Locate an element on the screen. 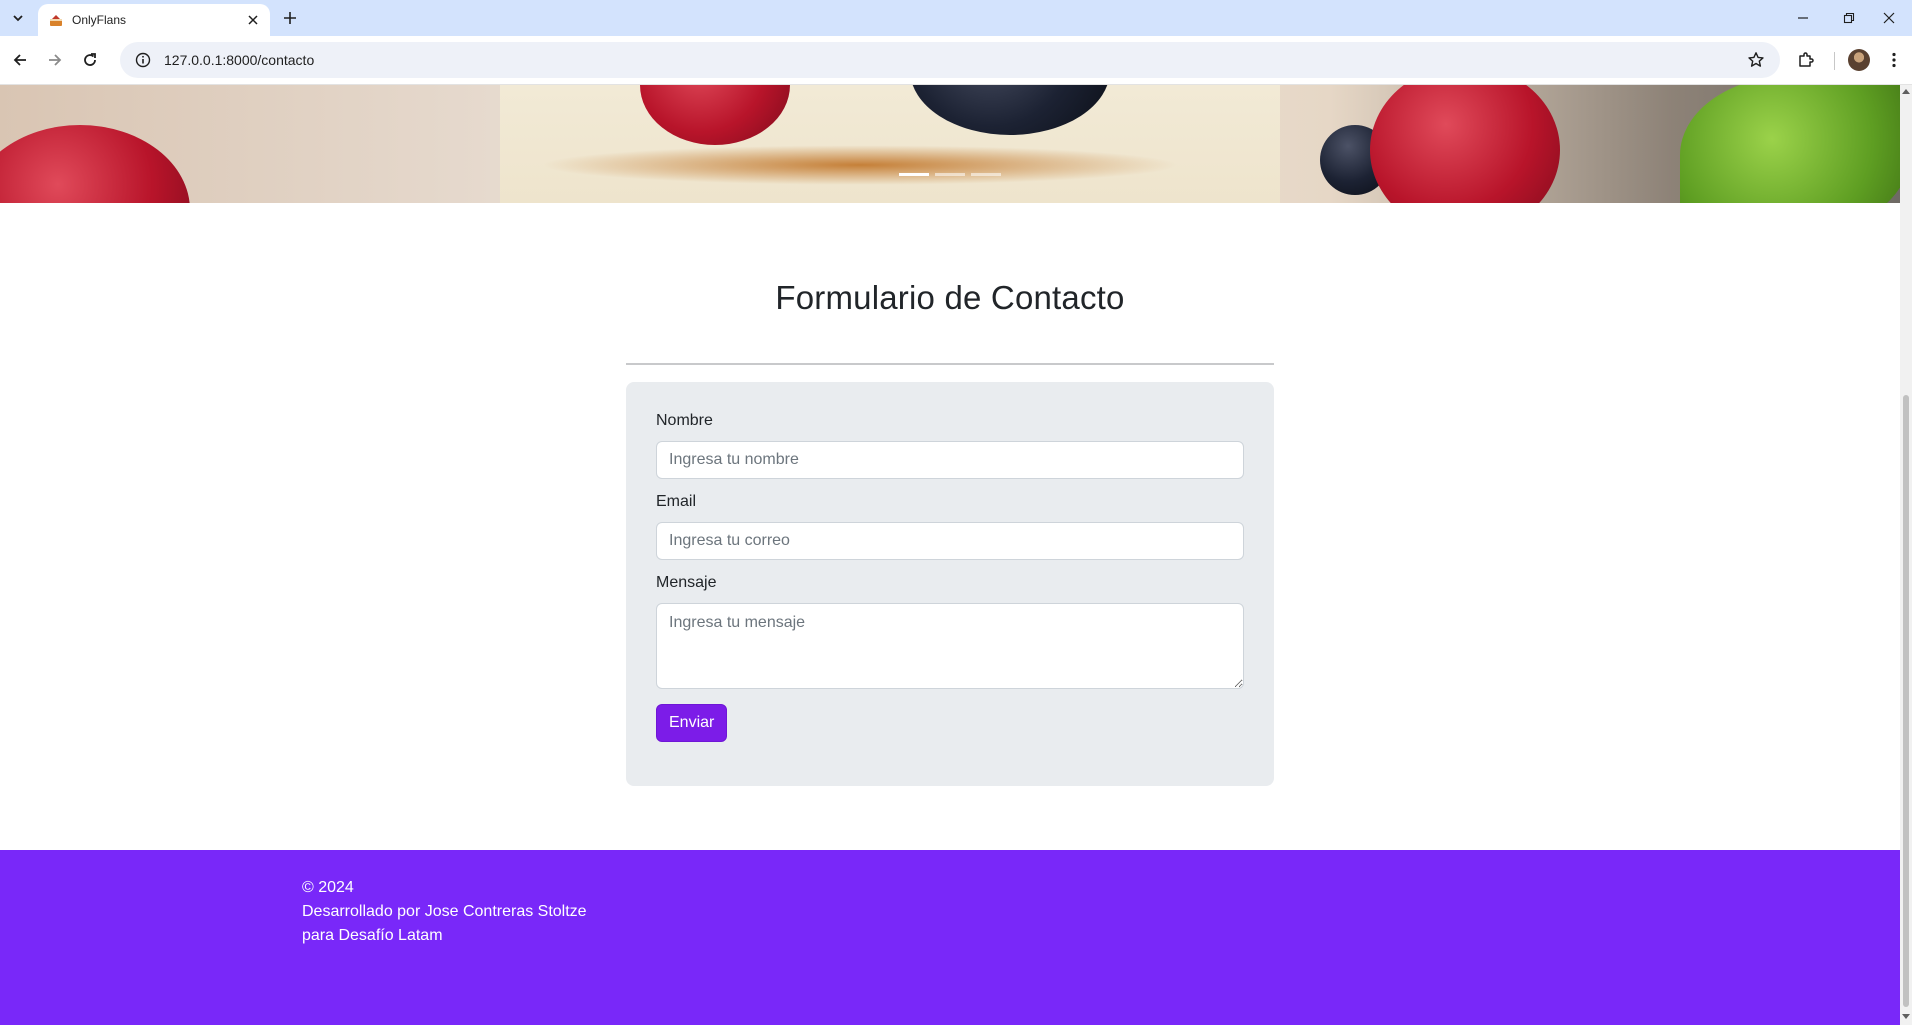 The image size is (1912, 1025). contact-form: Nombre Email Mensaje Enviar is located at coordinates (950, 584).